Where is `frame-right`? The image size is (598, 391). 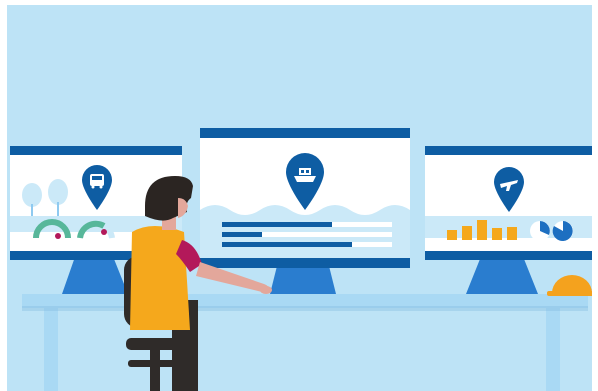
frame-right is located at coordinates (595, 195).